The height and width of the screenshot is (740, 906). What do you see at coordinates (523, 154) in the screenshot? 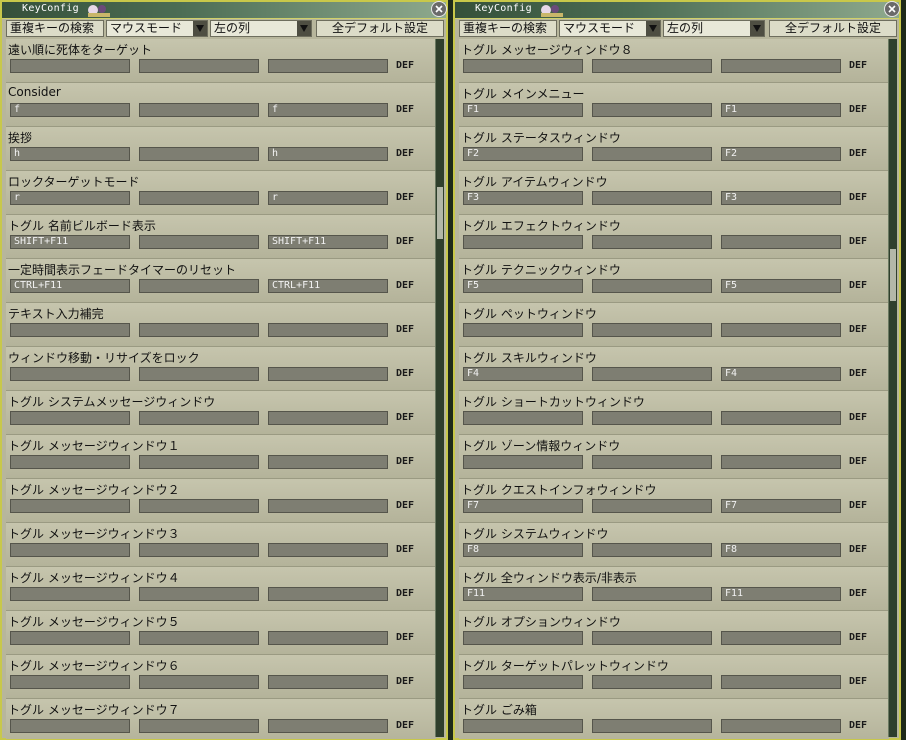
I see `key-slot-1: F2` at bounding box center [523, 154].